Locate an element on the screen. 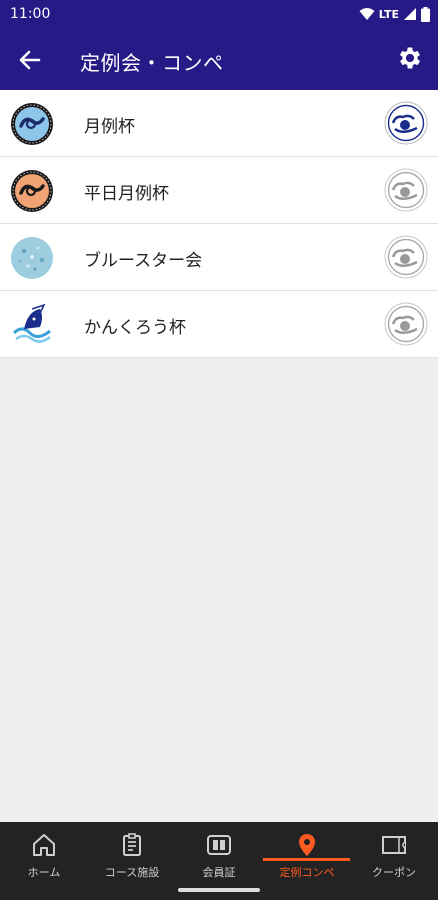 The width and height of the screenshot is (438, 900). location-pin-icon is located at coordinates (307, 845).